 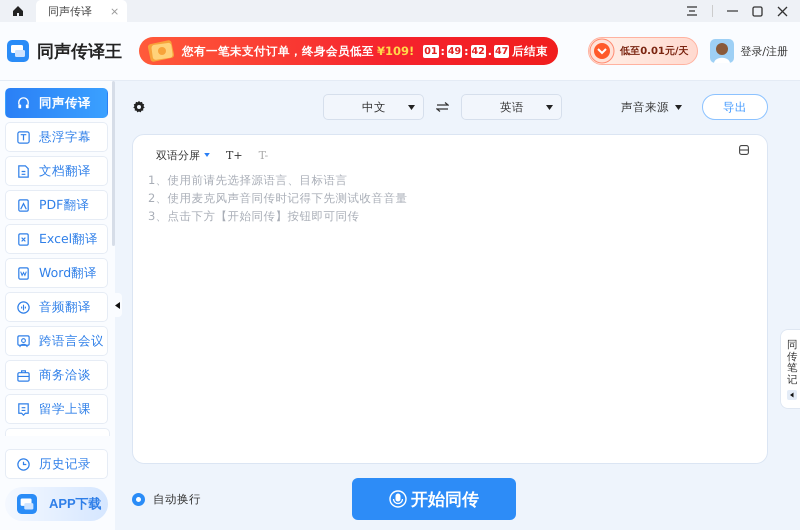 I want to click on close-icon, so click(x=782, y=11).